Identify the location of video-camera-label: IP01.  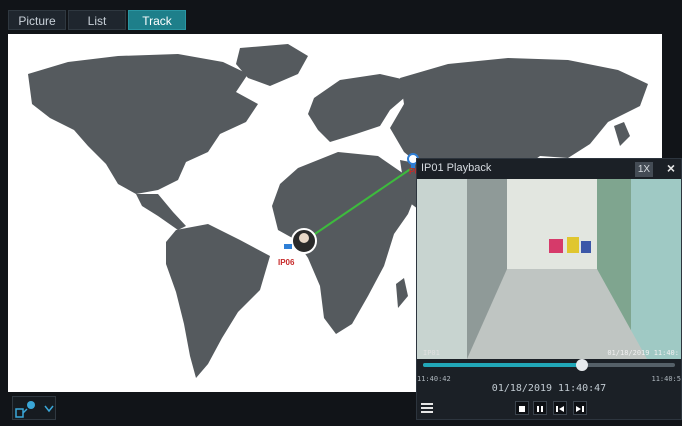
(431, 353).